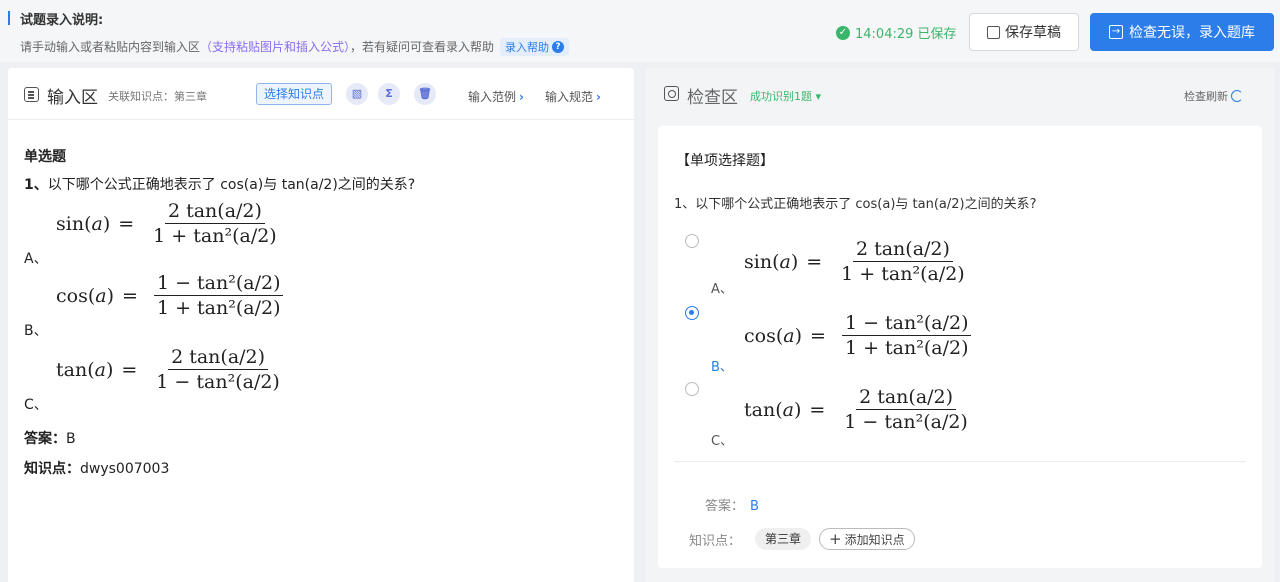  I want to click on answer-line: 答案：B, so click(50, 438).